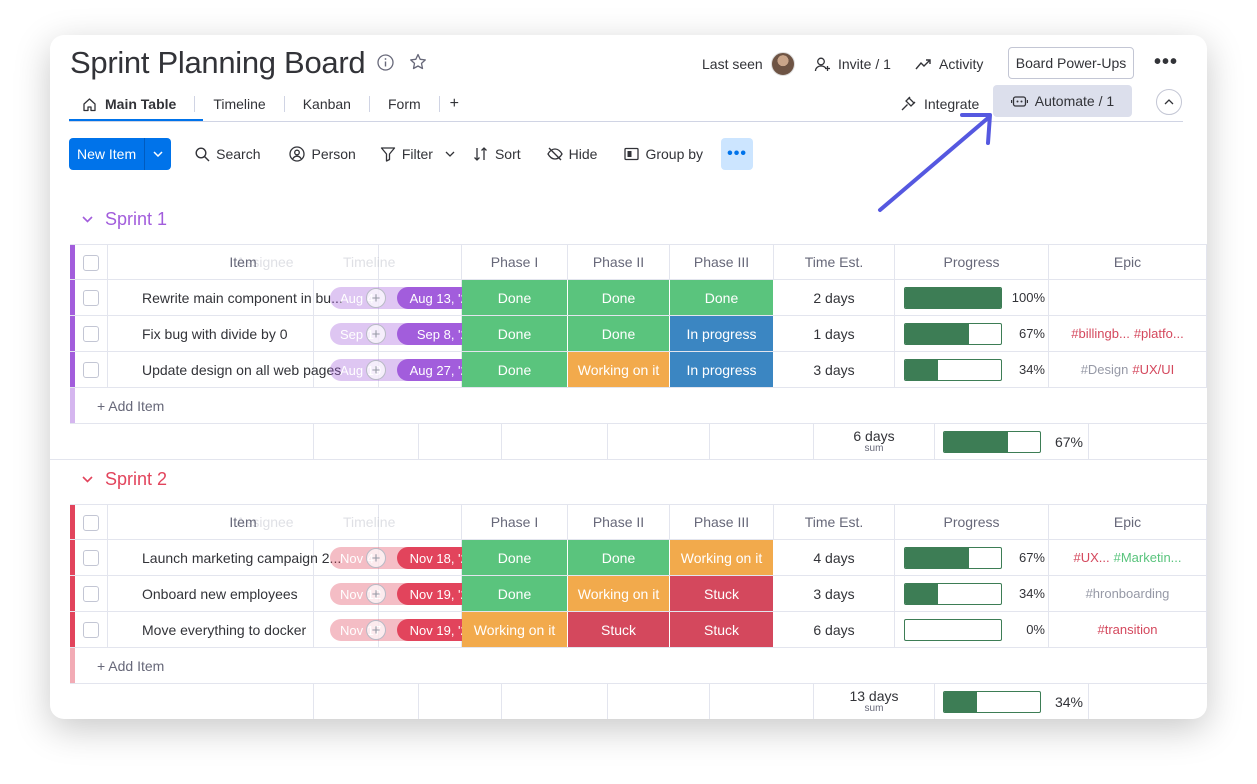 The height and width of the screenshot is (784, 1257). What do you see at coordinates (722, 297) in the screenshot?
I see `status-p3: Done` at bounding box center [722, 297].